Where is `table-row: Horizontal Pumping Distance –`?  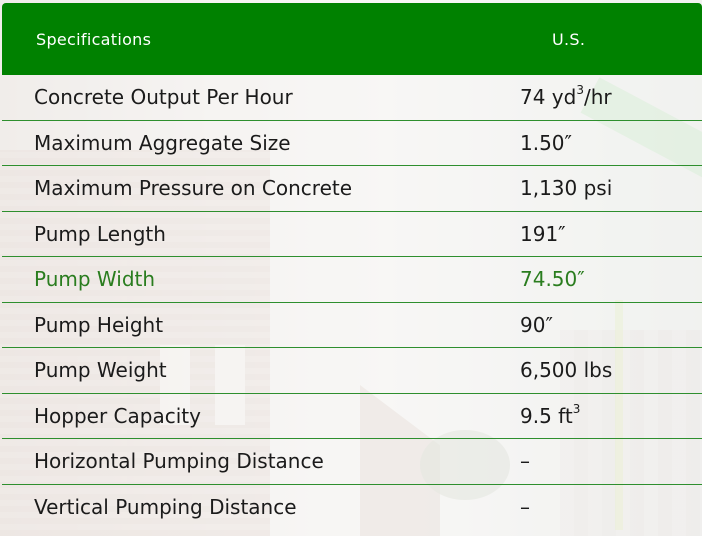
table-row: Horizontal Pumping Distance – is located at coordinates (352, 462).